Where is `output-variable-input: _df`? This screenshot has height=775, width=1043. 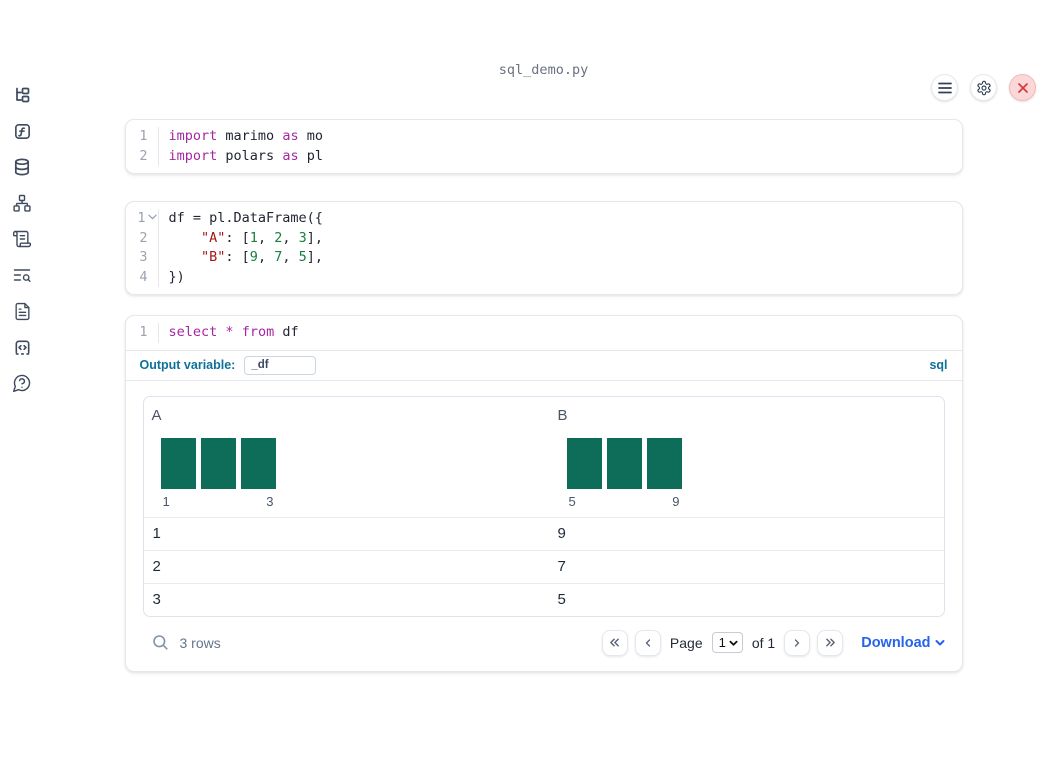 output-variable-input: _df is located at coordinates (280, 365).